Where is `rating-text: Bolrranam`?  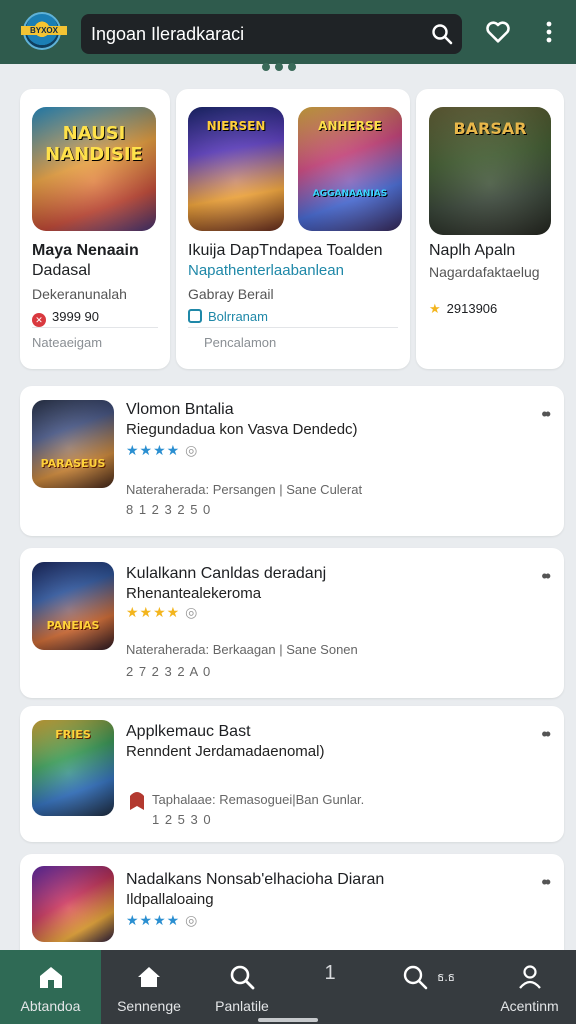
rating-text: Bolrranam is located at coordinates (238, 316).